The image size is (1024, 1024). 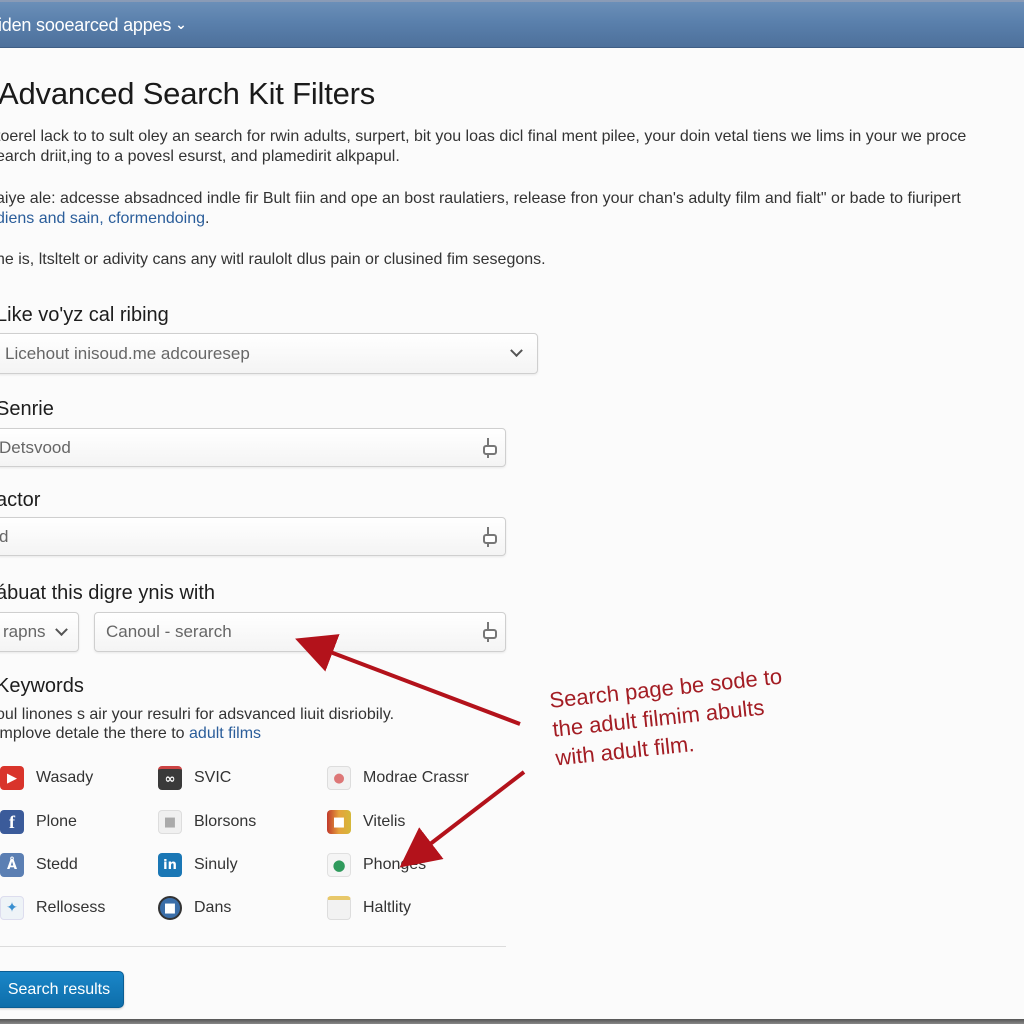 I want to click on actor-label: actor, so click(x=20, y=500).